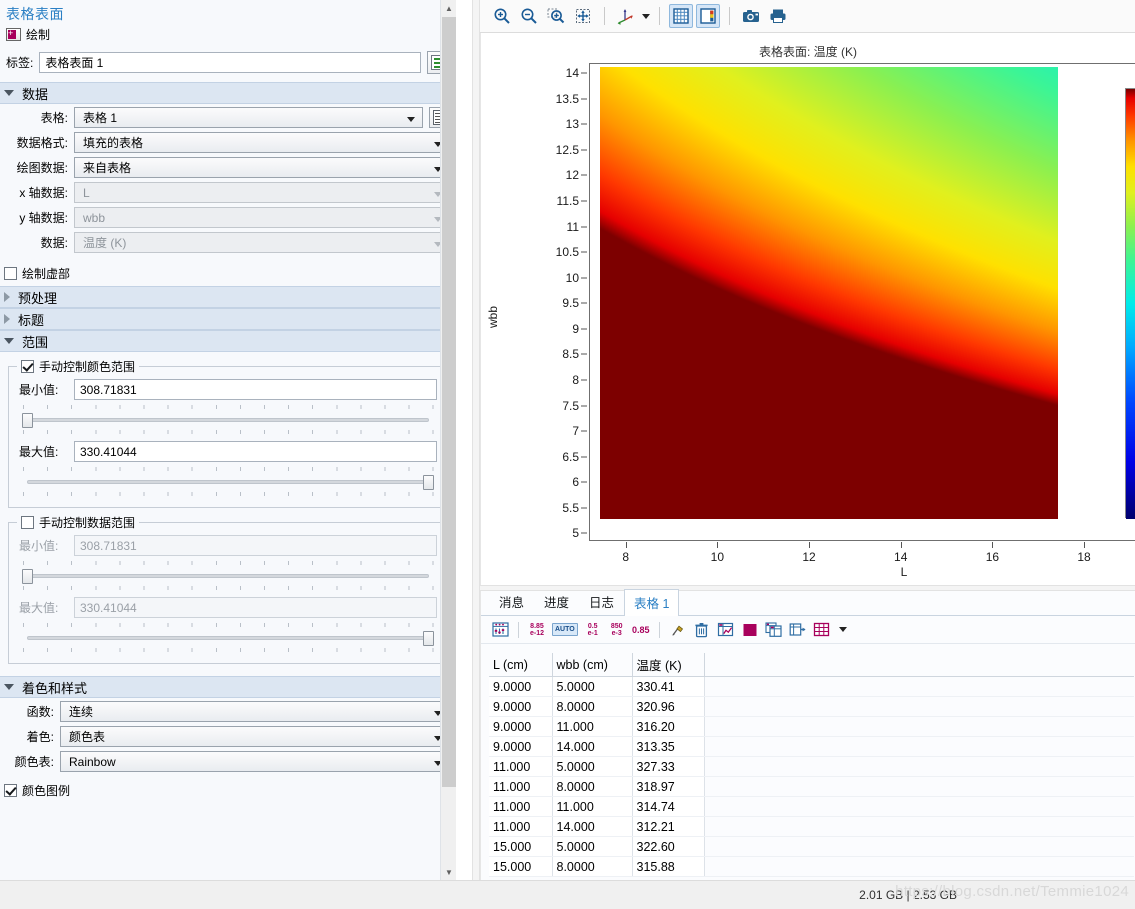 The image size is (1135, 909). Describe the element at coordinates (448, 872) in the screenshot. I see `scroll-down-icon: ▼` at that location.